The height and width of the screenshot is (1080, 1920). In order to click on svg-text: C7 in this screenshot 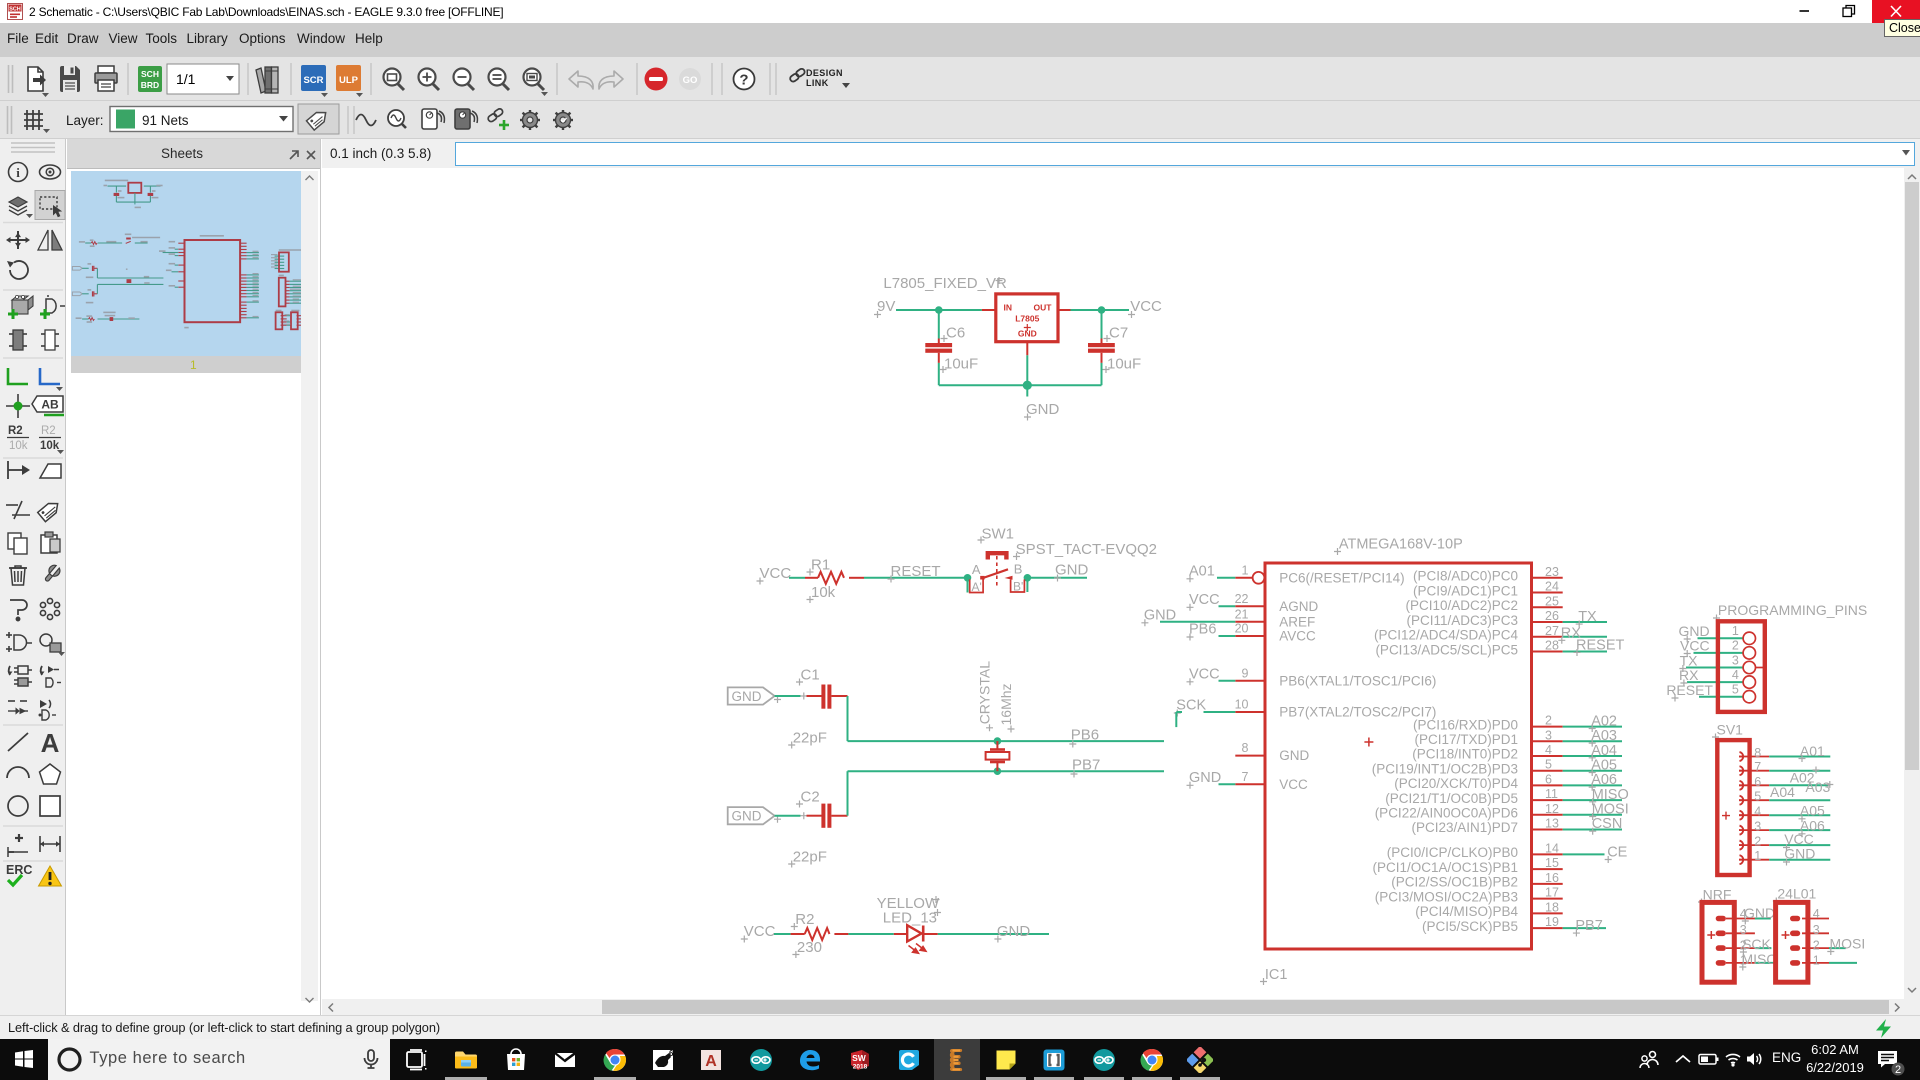, I will do `click(1118, 333)`.